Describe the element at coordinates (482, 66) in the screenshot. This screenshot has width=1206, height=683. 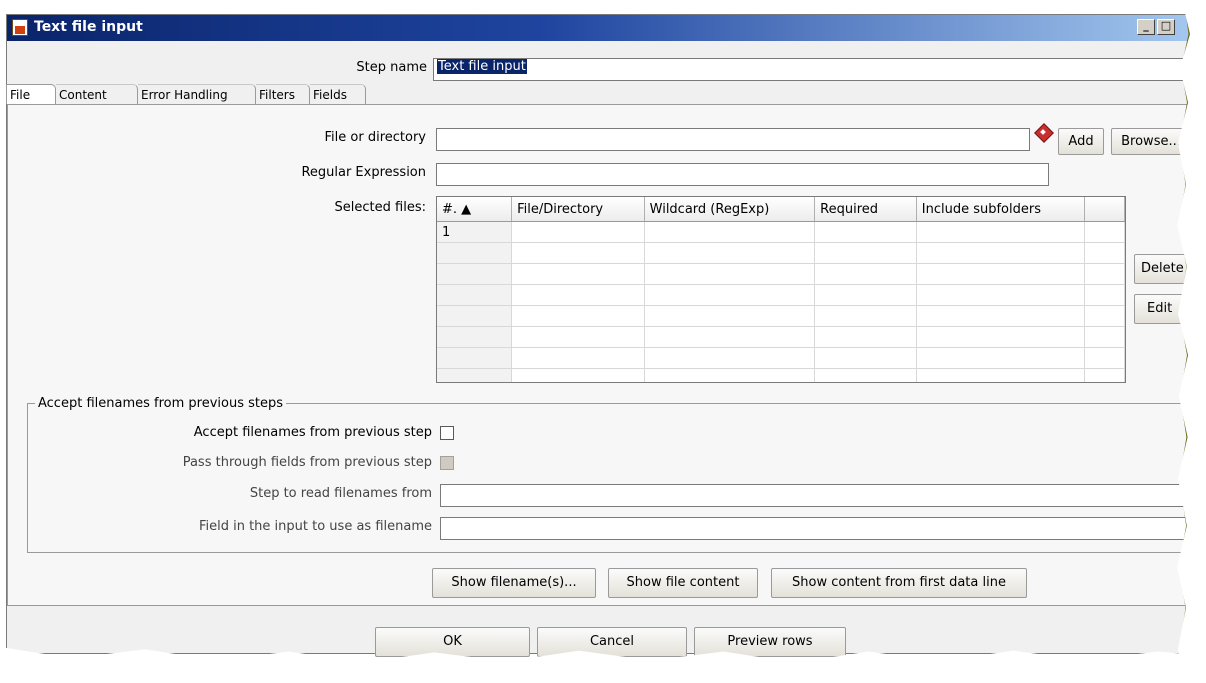
I see `step-name-value: Text file input` at that location.